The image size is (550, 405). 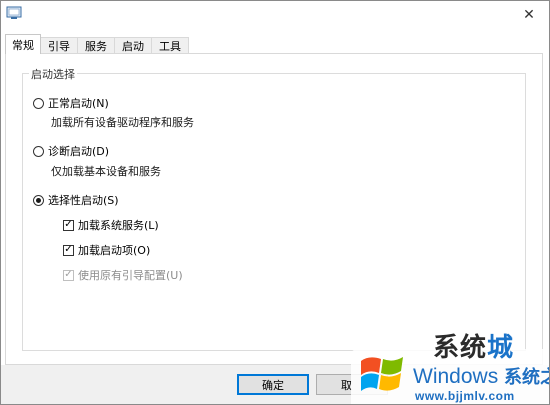 I want to click on diagnostic-startup-description: 仅加载基本设备和服务, so click(x=106, y=171).